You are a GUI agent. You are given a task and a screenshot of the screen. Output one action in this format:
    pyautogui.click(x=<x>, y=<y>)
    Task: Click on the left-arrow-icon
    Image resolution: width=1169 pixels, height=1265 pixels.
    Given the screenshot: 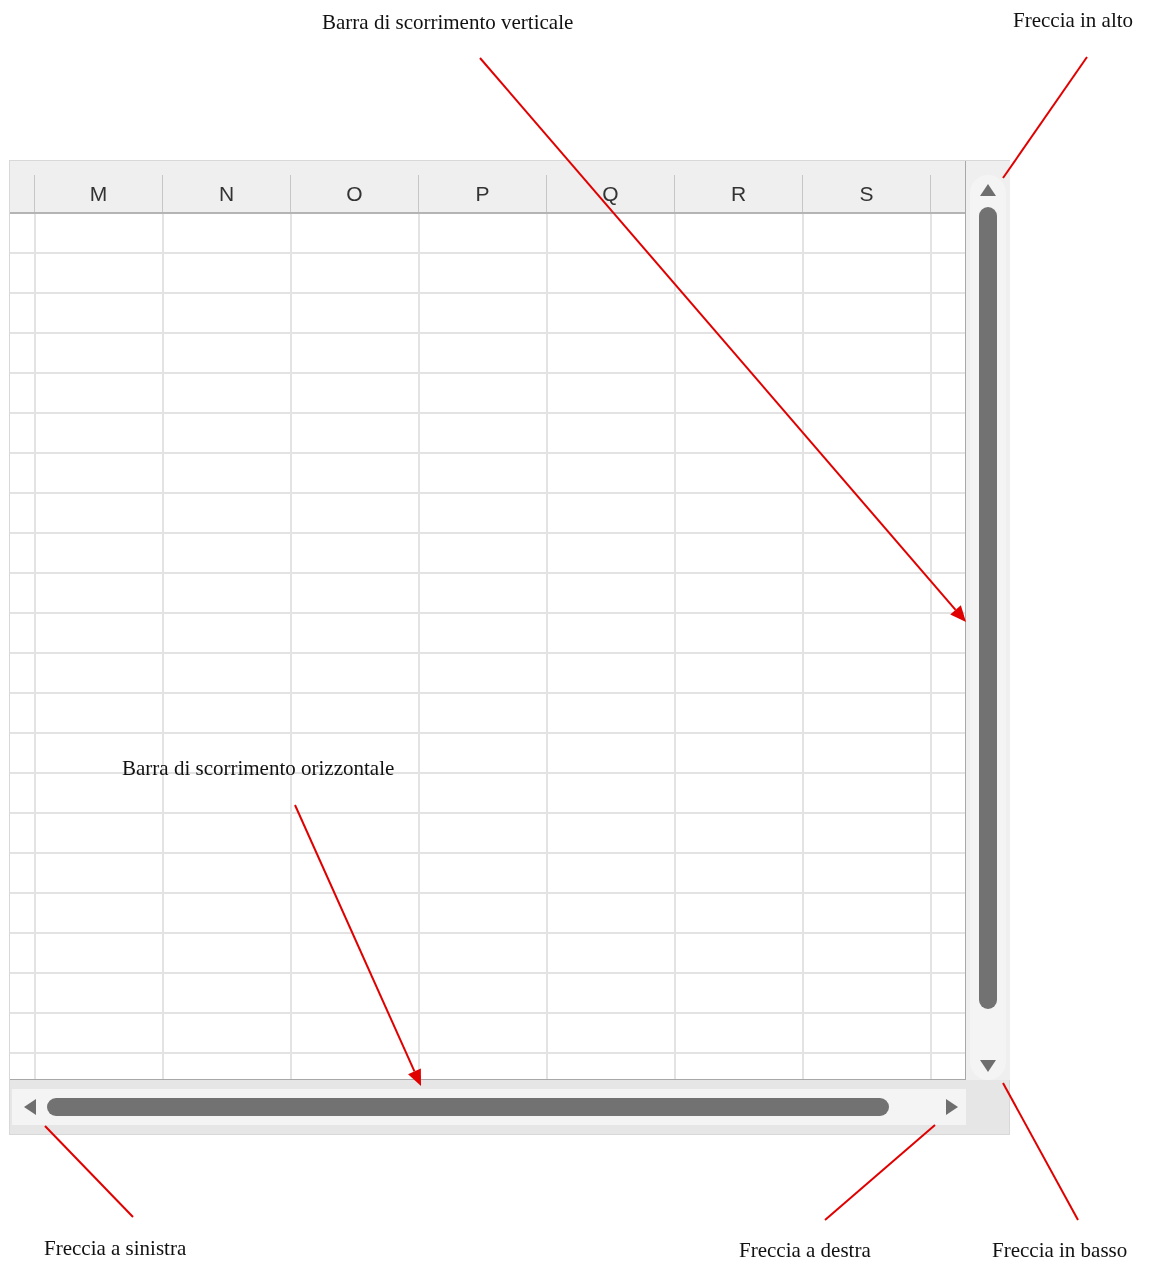 What is the action you would take?
    pyautogui.click(x=30, y=1107)
    